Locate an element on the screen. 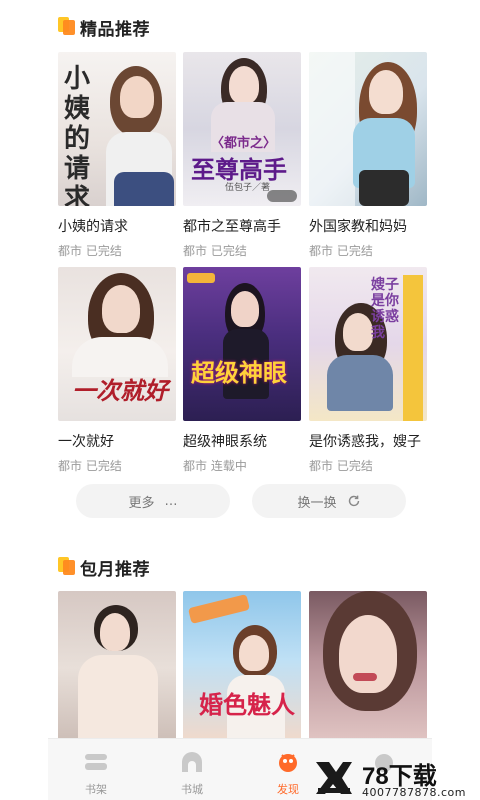 Image resolution: width=480 pixels, height=800 pixels. discover-icon is located at coordinates (288, 763).